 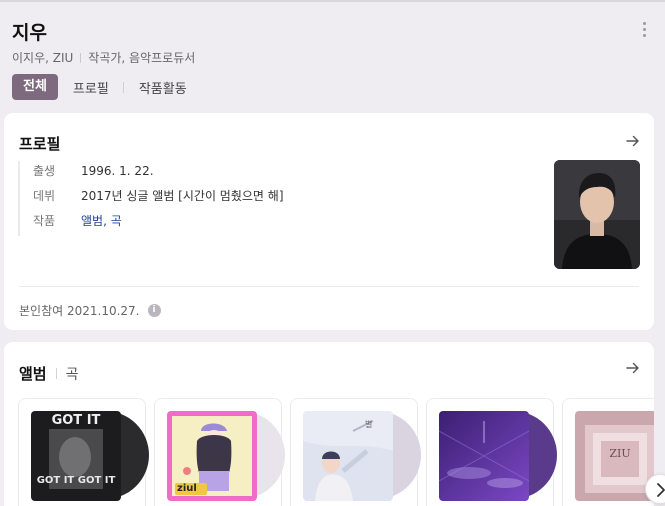 I want to click on self-verified-row: 본인참여 2021.10.27. i, so click(x=90, y=310).